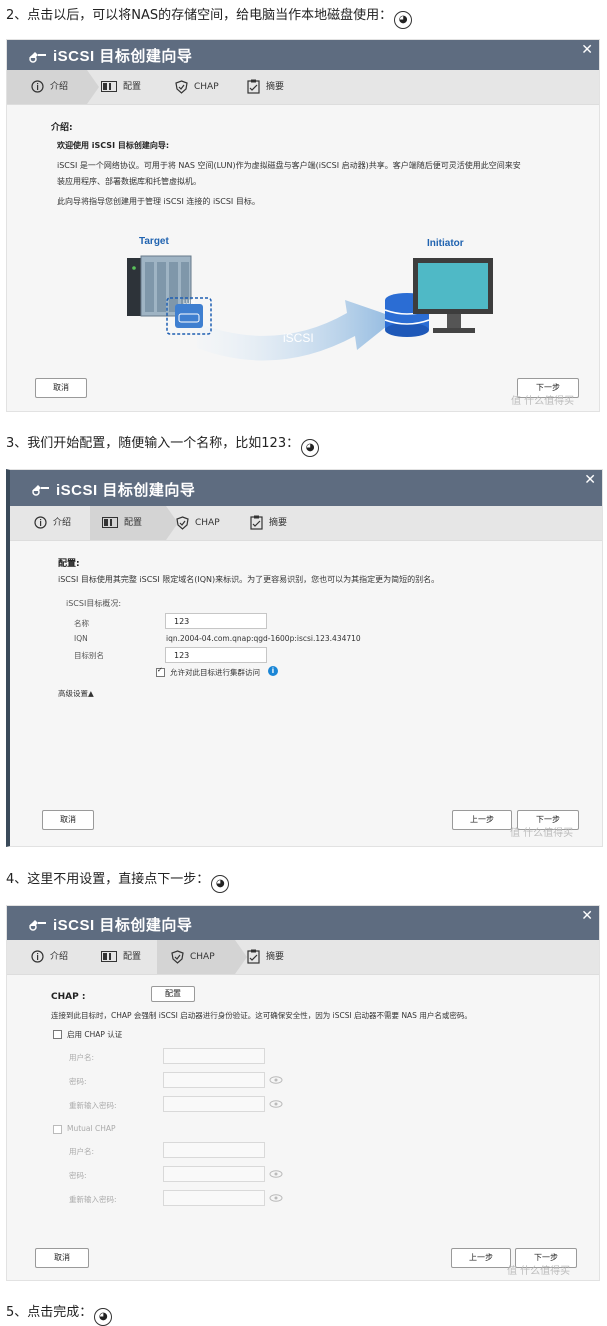  Describe the element at coordinates (76, 693) in the screenshot. I see `advanced-settings-toggle: 高级设置▲` at that location.